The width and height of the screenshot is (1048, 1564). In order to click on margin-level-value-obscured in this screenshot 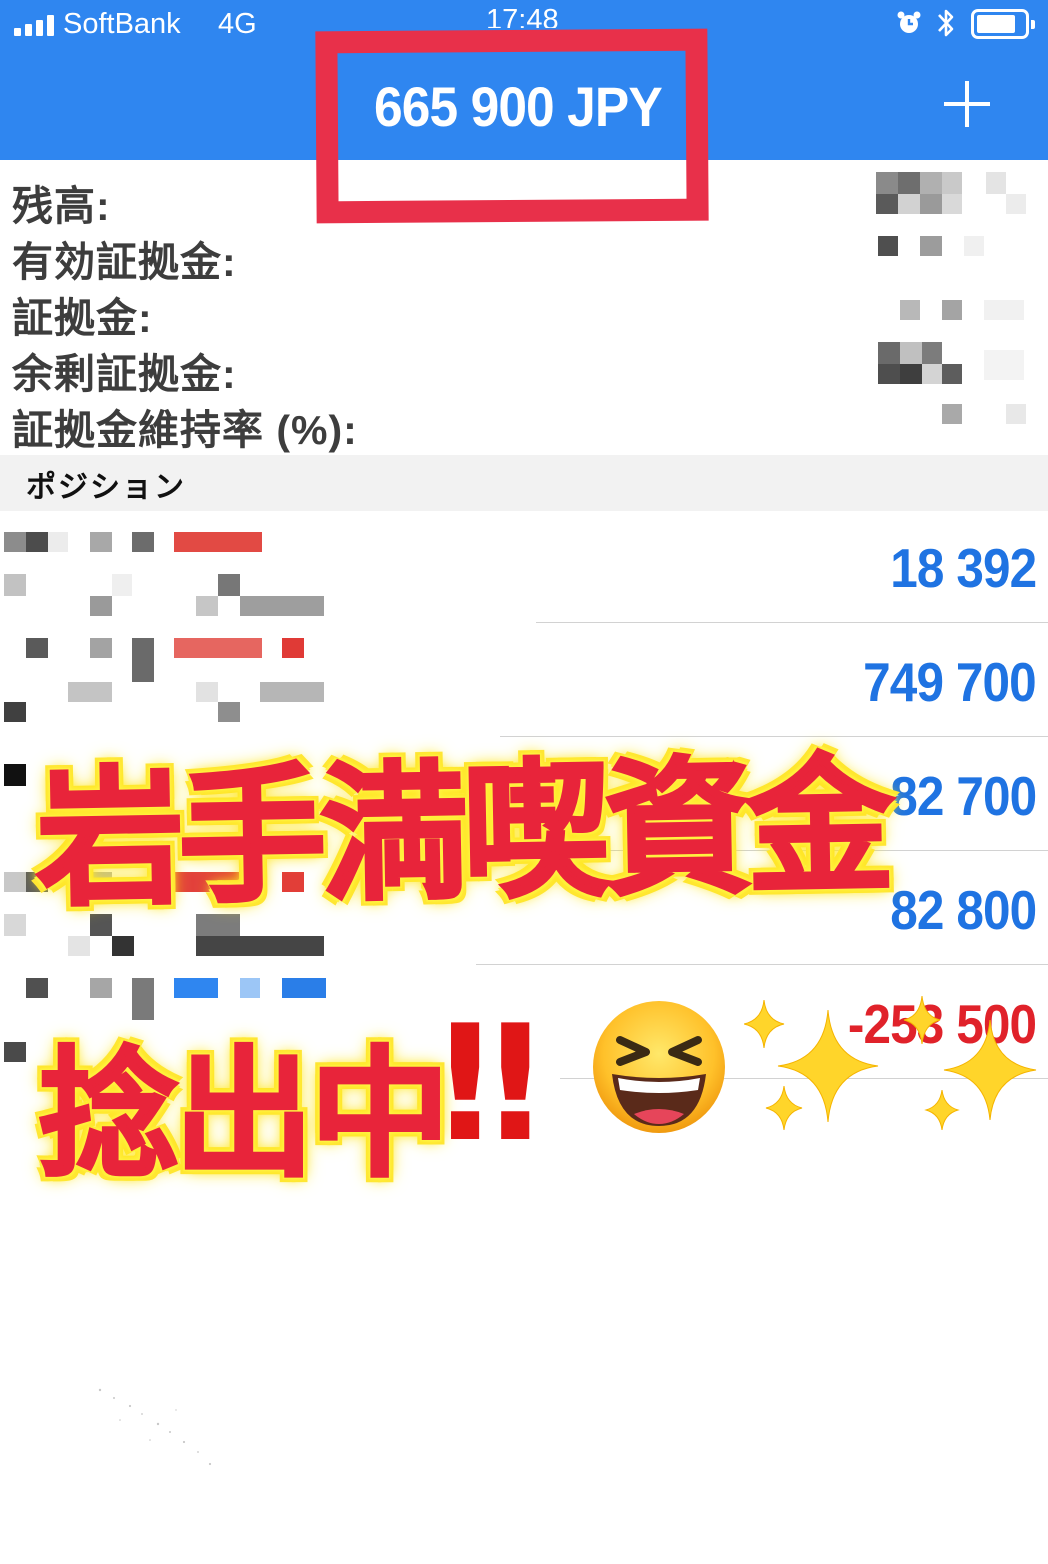, I will do `click(952, 416)`.